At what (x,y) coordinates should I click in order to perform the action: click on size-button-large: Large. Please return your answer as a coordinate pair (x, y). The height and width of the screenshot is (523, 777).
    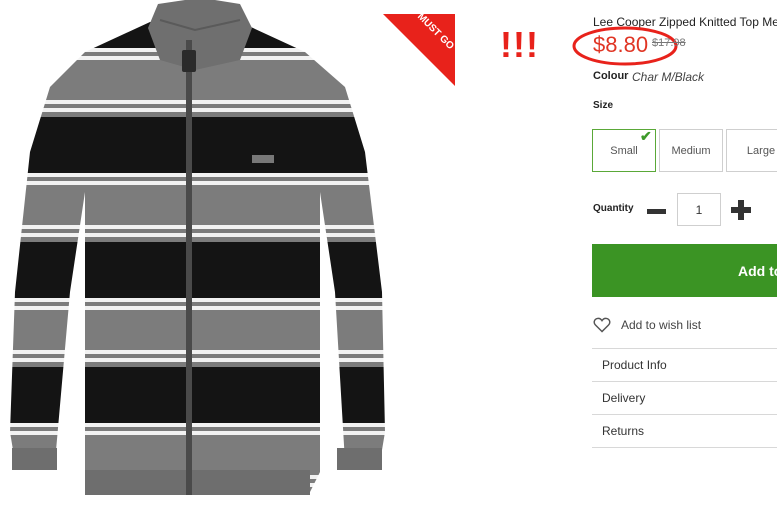
    Looking at the image, I should click on (751, 150).